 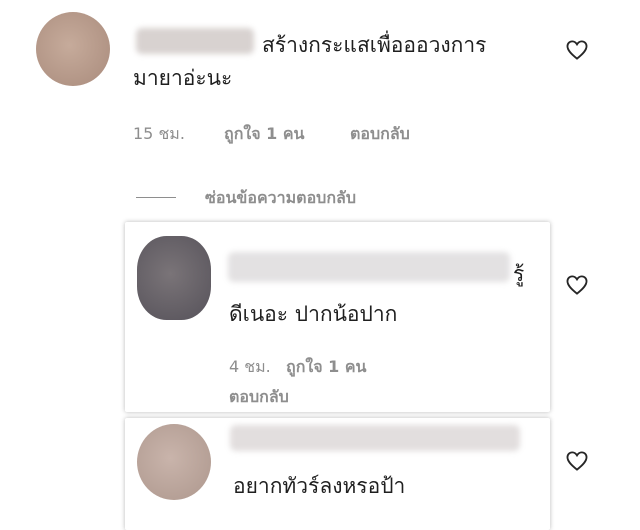 What do you see at coordinates (313, 314) in the screenshot?
I see `reply-text: ดีเนอะ ปากน้อปาก` at bounding box center [313, 314].